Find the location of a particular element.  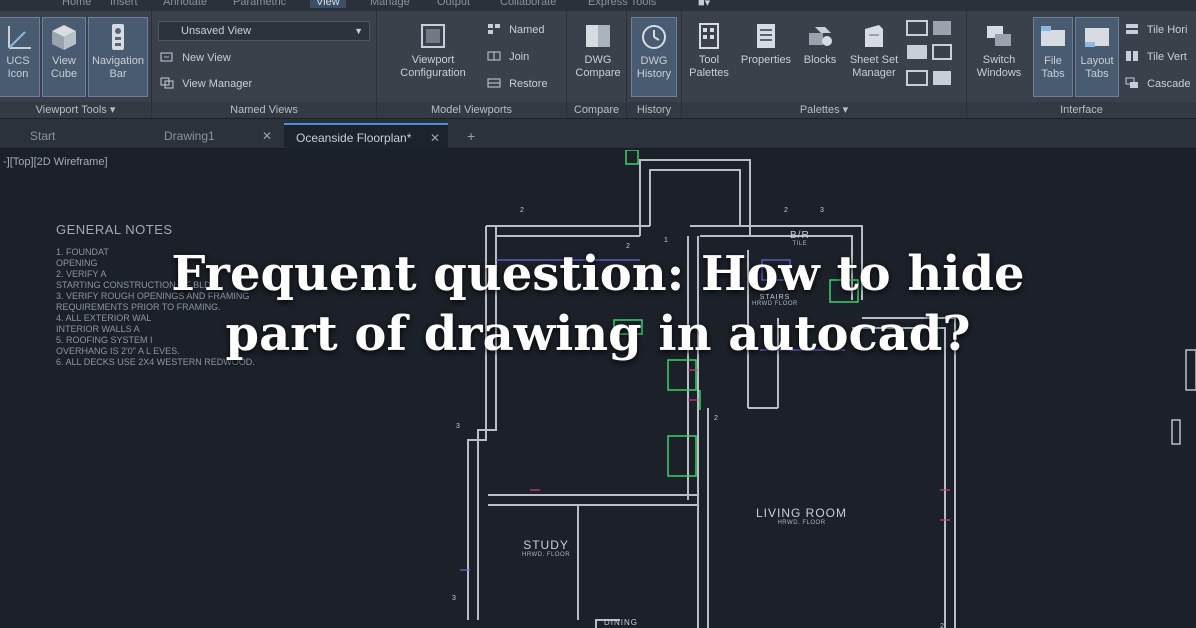

restore-icon is located at coordinates (494, 83).